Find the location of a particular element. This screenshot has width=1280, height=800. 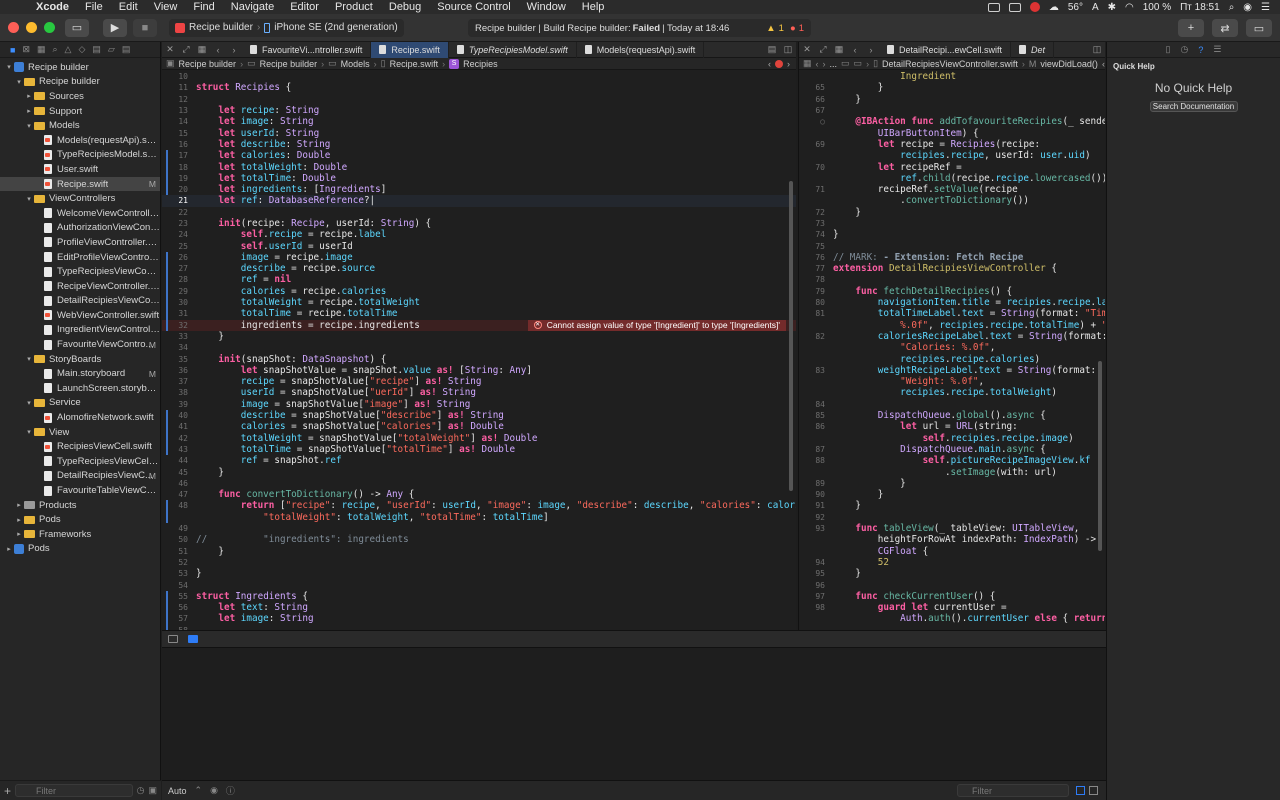

code-text: let calories: Double is located at coordinates (261, 155).